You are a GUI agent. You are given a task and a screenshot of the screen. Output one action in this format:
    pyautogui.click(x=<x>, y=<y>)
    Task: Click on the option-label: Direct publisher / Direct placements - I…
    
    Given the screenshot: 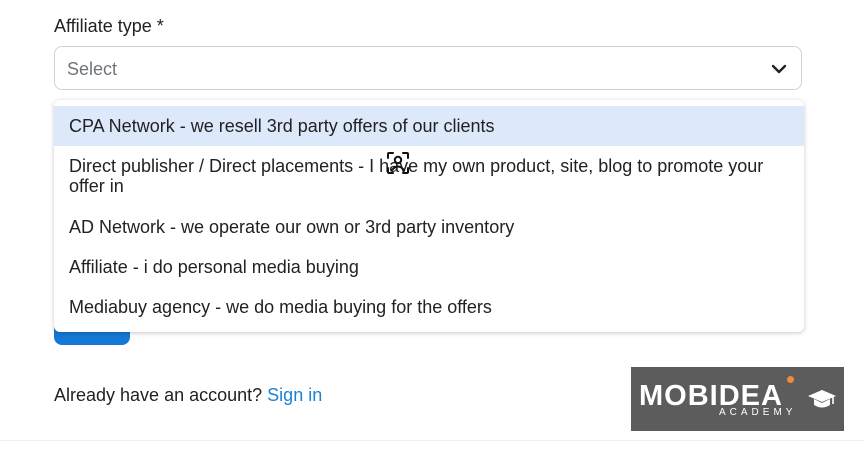 What is the action you would take?
    pyautogui.click(x=416, y=176)
    